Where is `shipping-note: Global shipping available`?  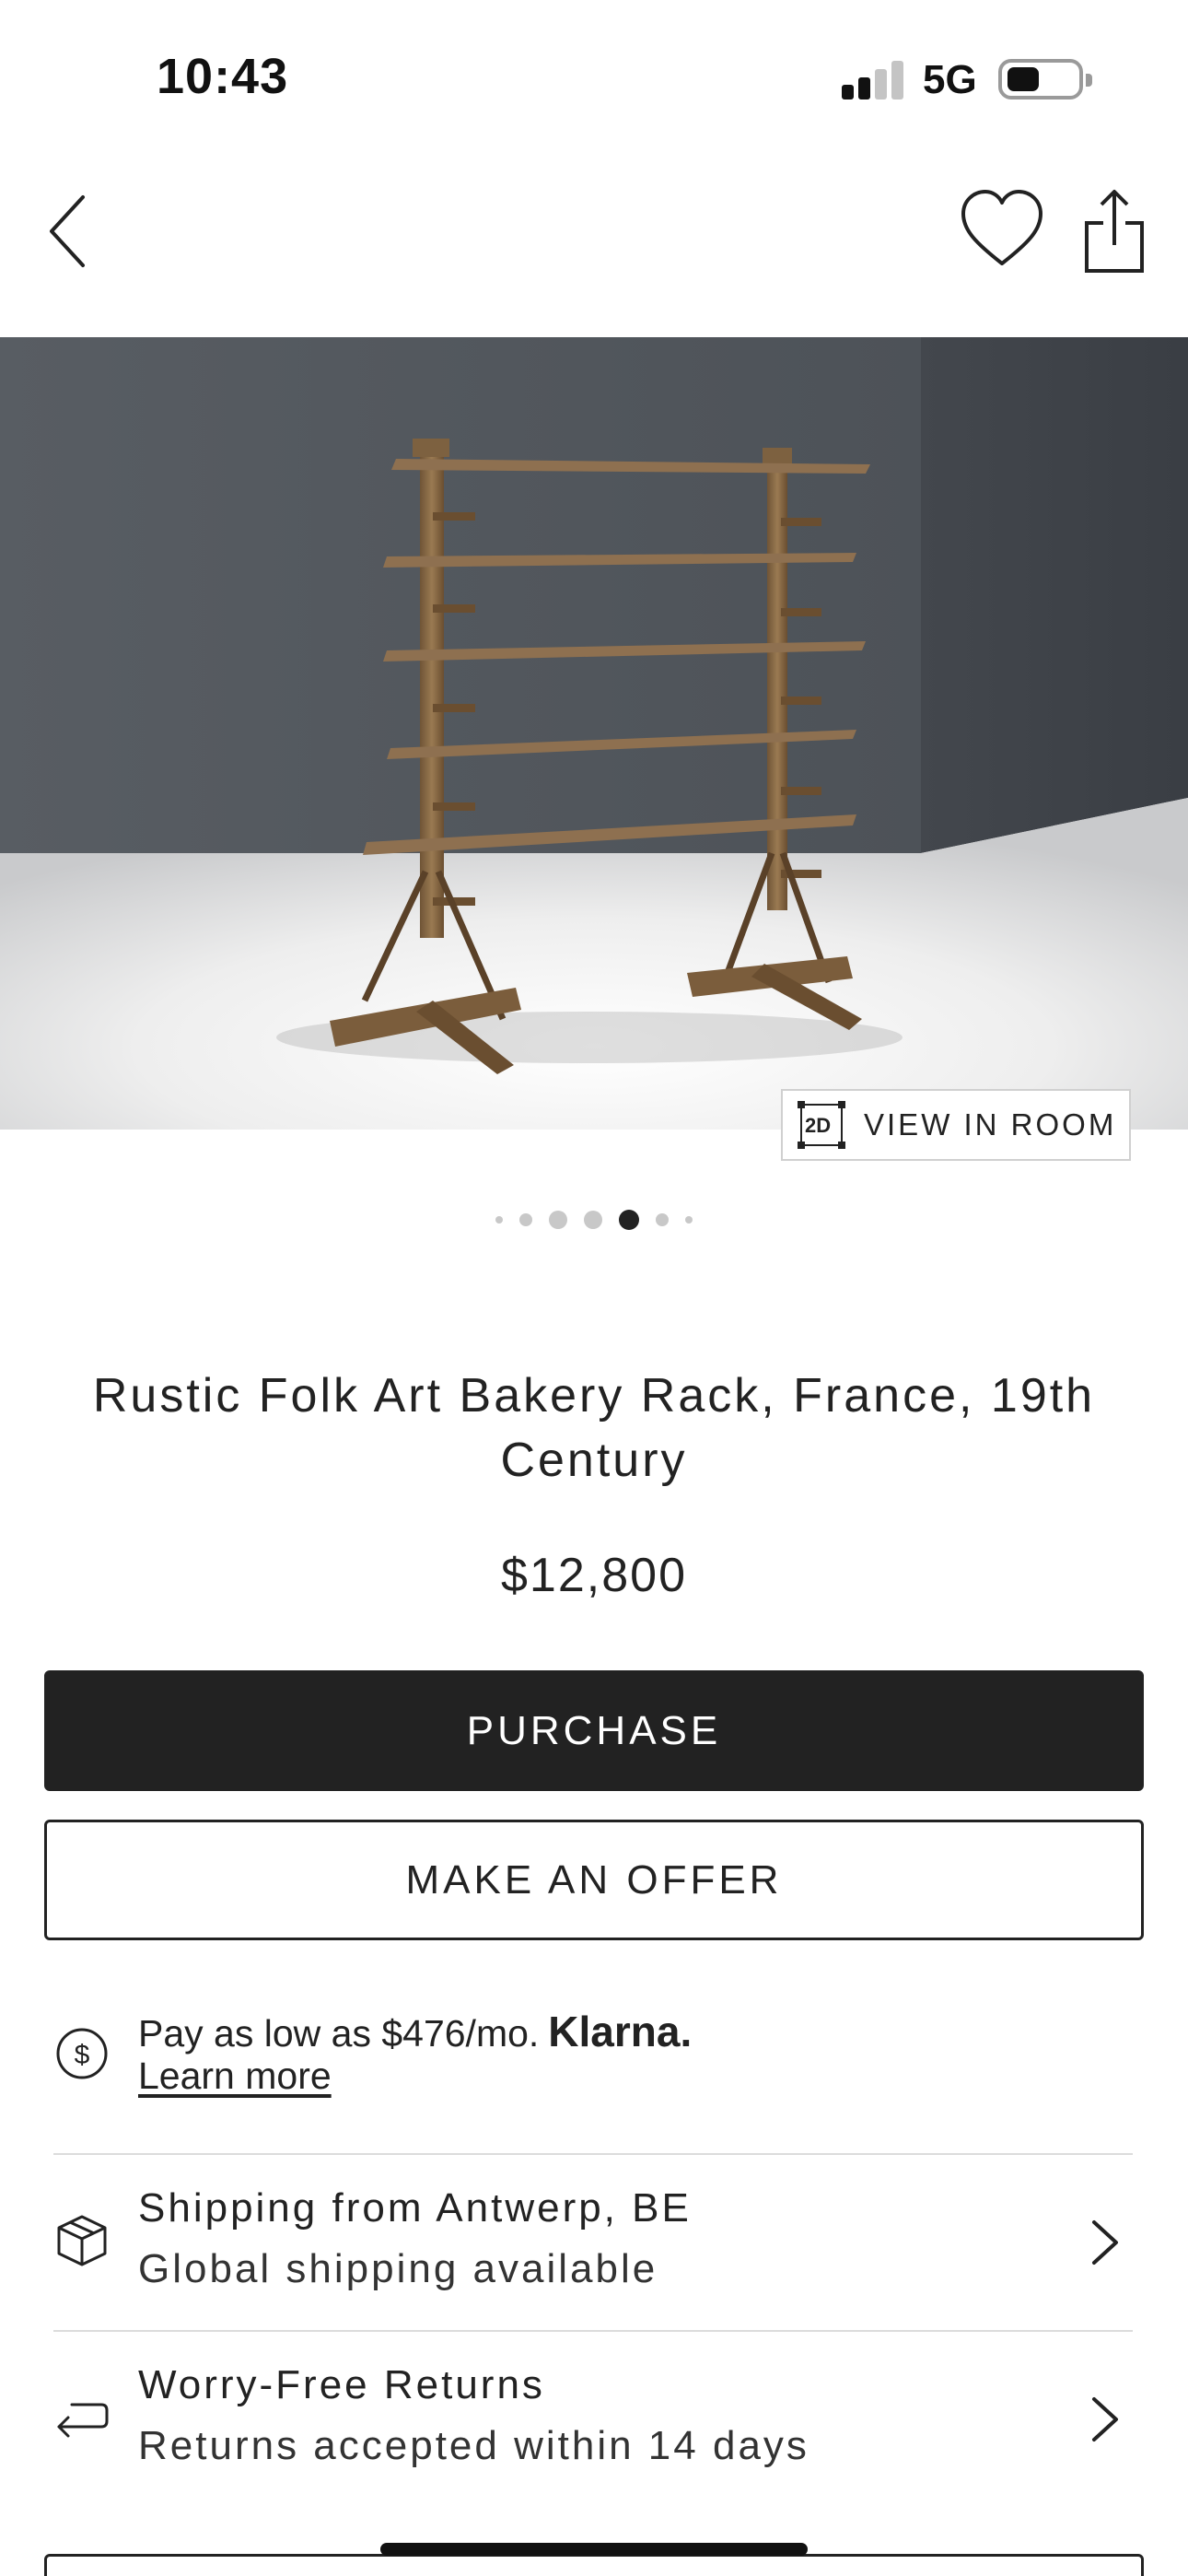
shipping-note: Global shipping available is located at coordinates (398, 2268).